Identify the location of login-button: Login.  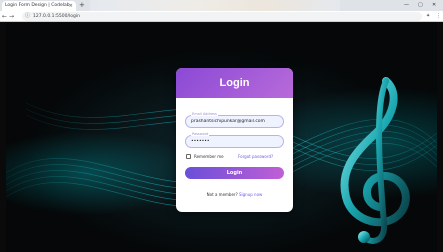
(234, 173).